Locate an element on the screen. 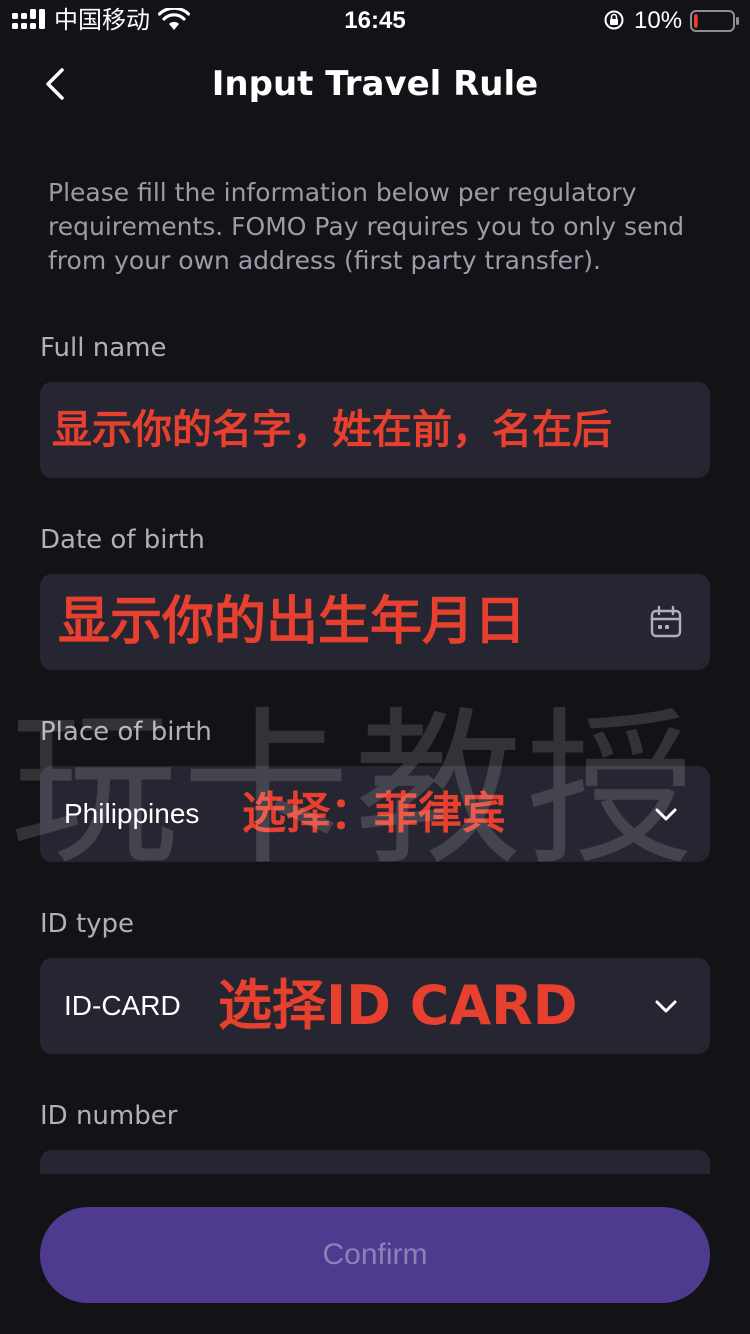  full-name-field: 显示你的名字，姓在前，名在后 is located at coordinates (375, 430).